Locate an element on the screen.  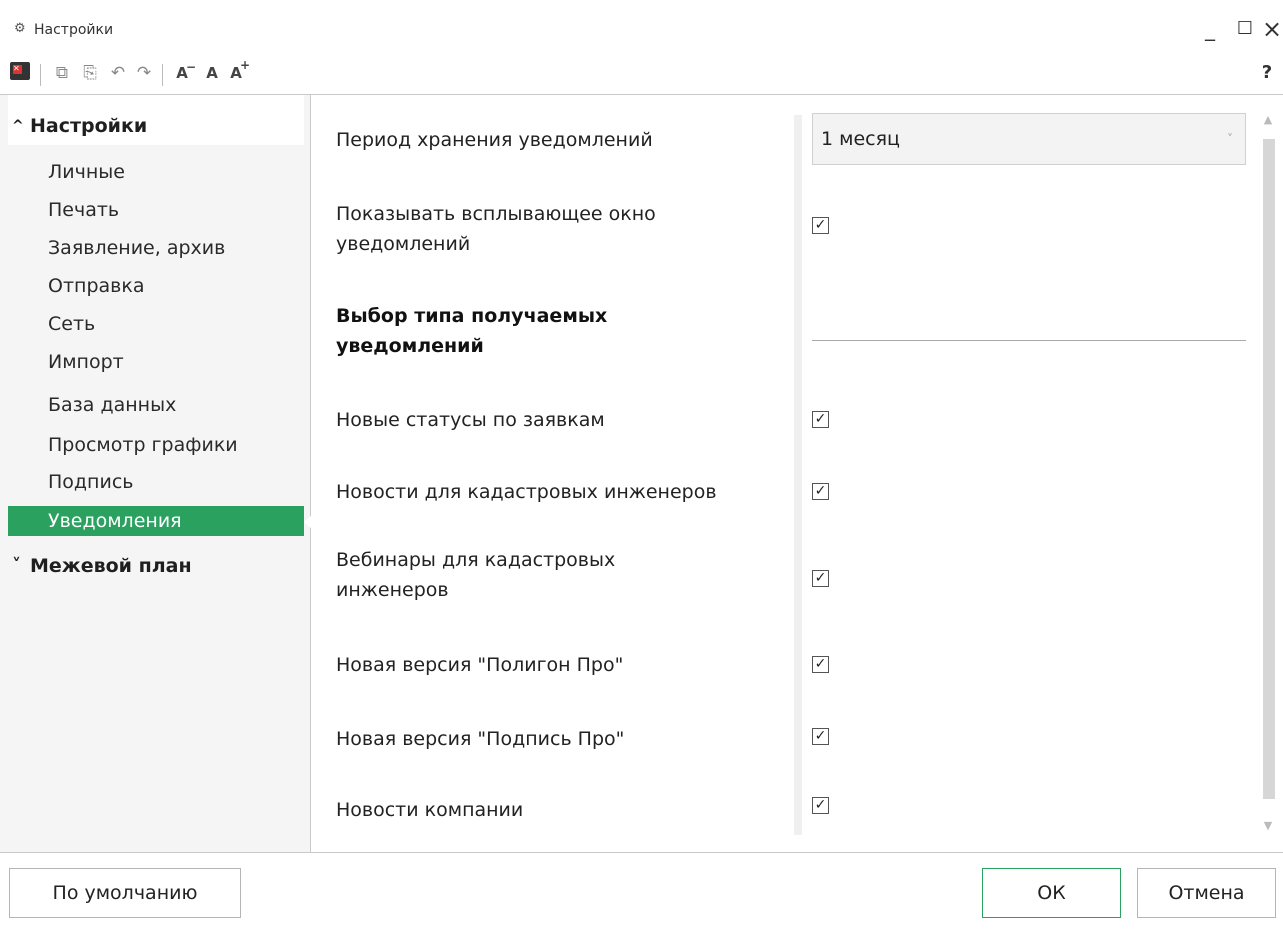
redo-icon: ↷ is located at coordinates (144, 73).